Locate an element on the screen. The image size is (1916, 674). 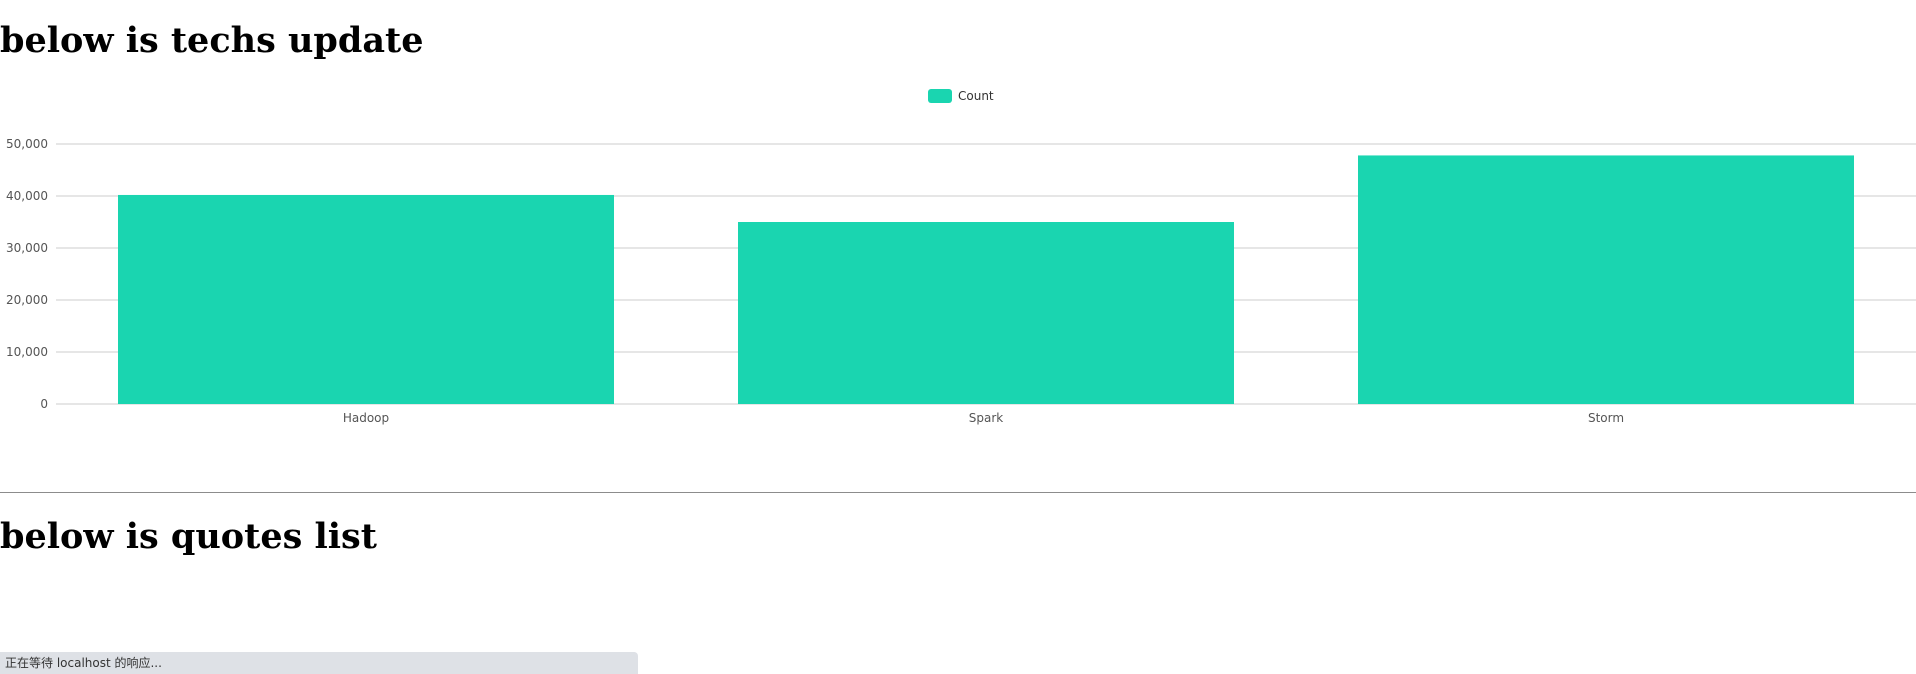
quotes-section-title: below is quotes list is located at coordinates (188, 536).